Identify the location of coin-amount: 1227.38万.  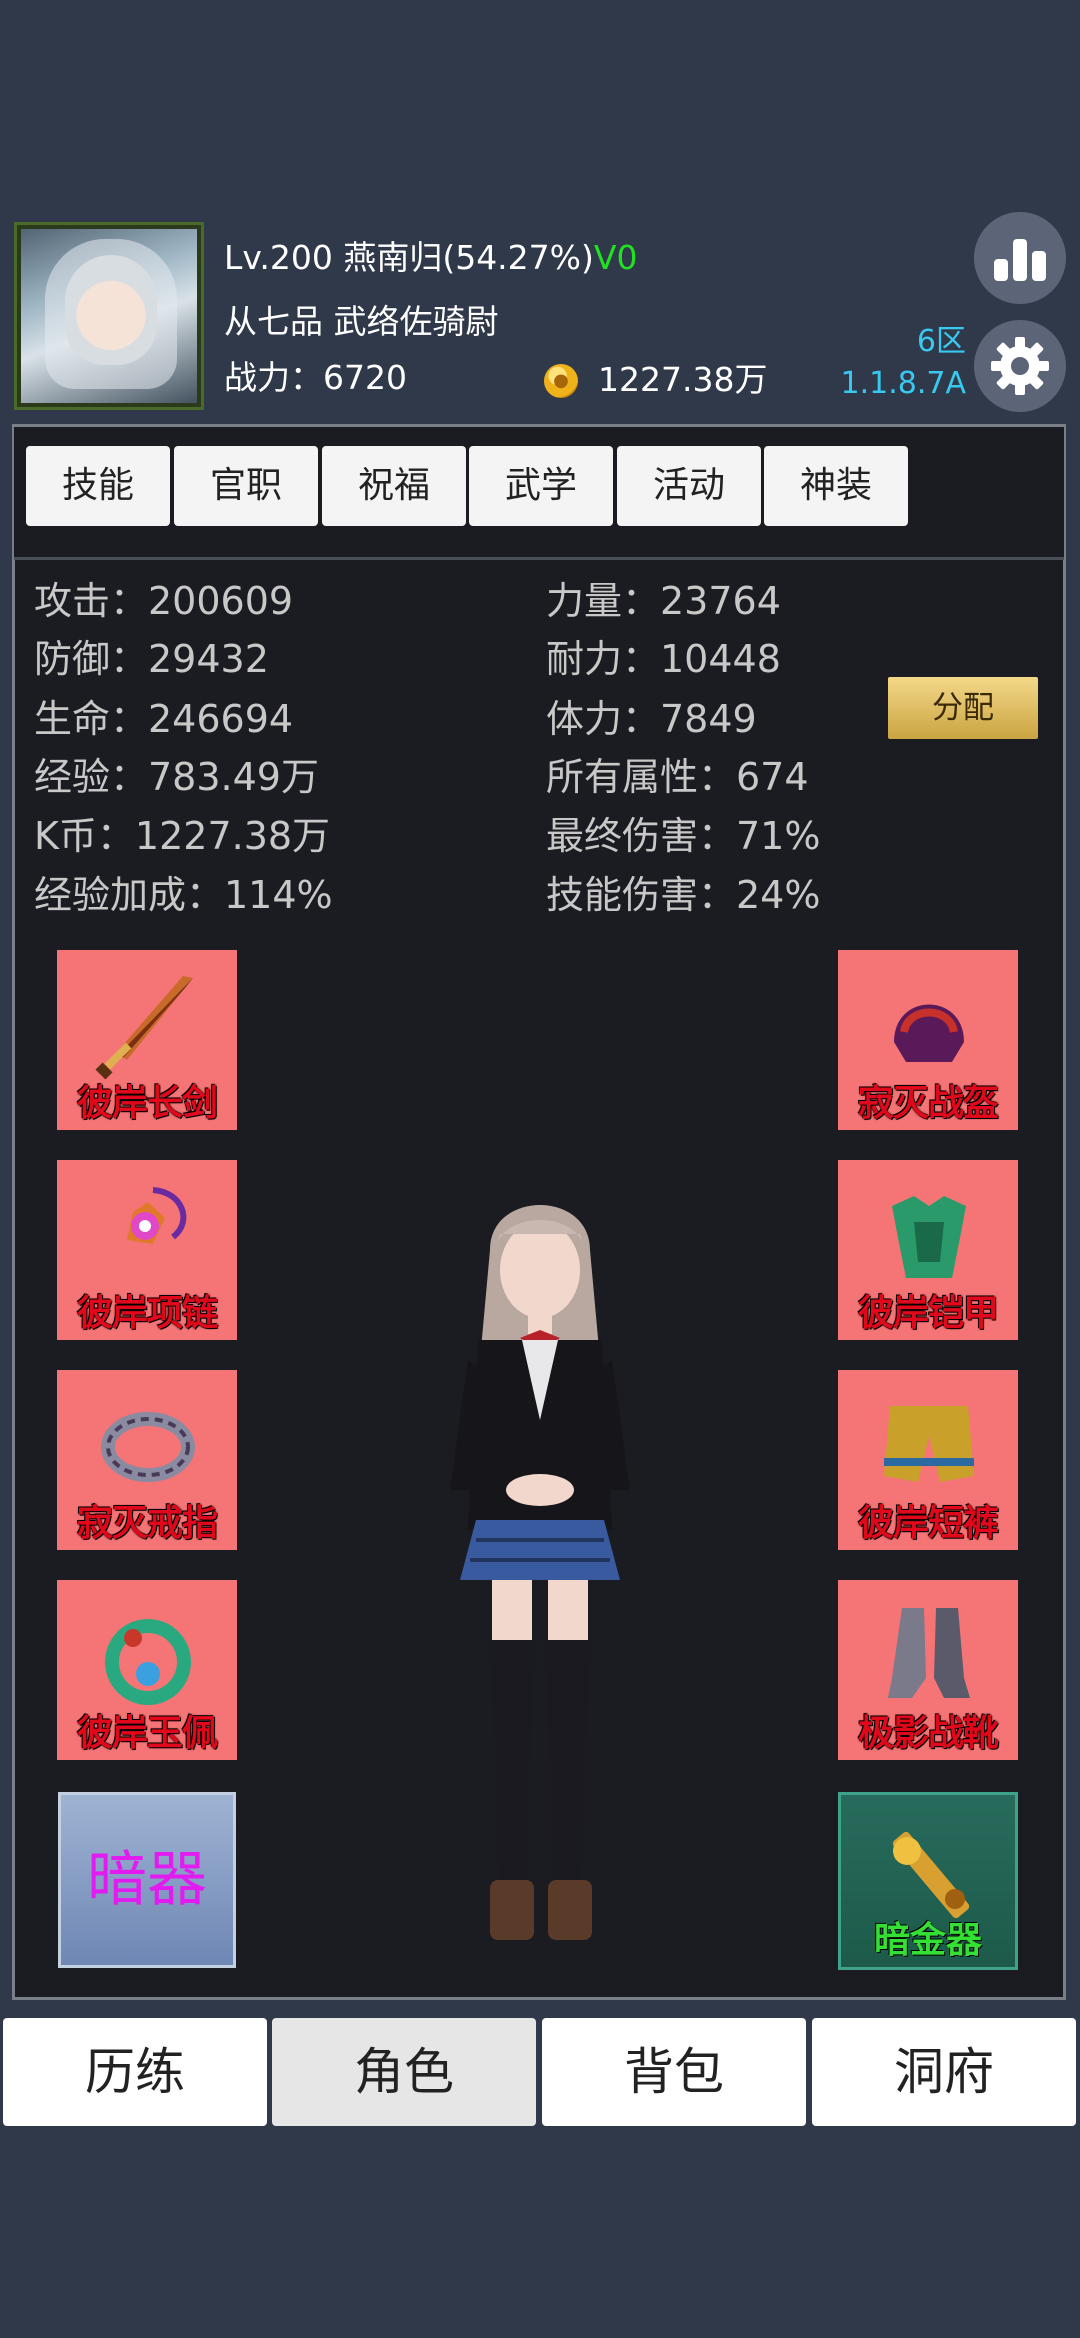
(683, 379).